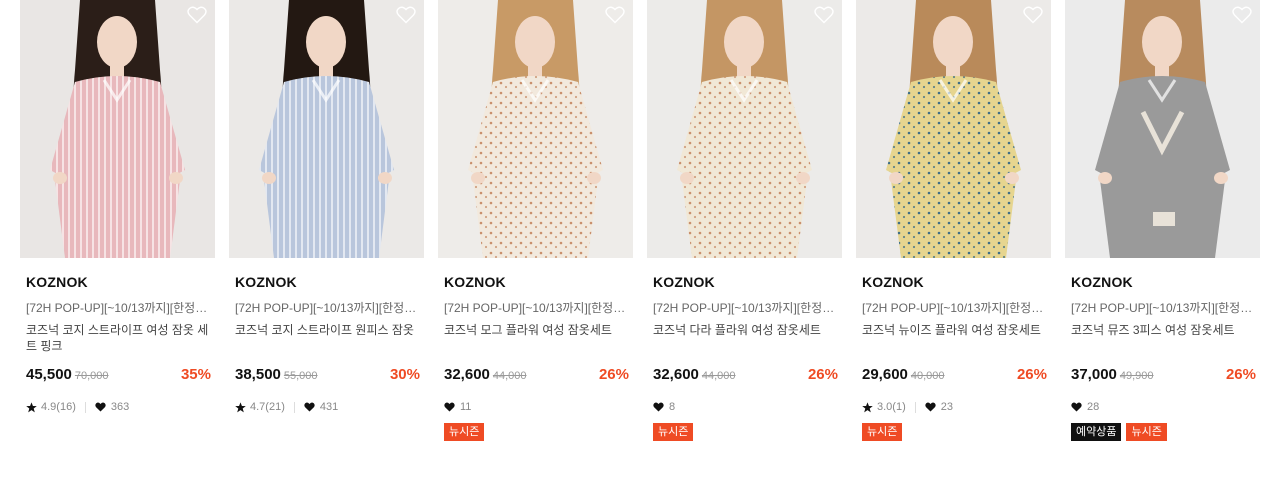  I want to click on preorder-badge: 예약상품, so click(1096, 432).